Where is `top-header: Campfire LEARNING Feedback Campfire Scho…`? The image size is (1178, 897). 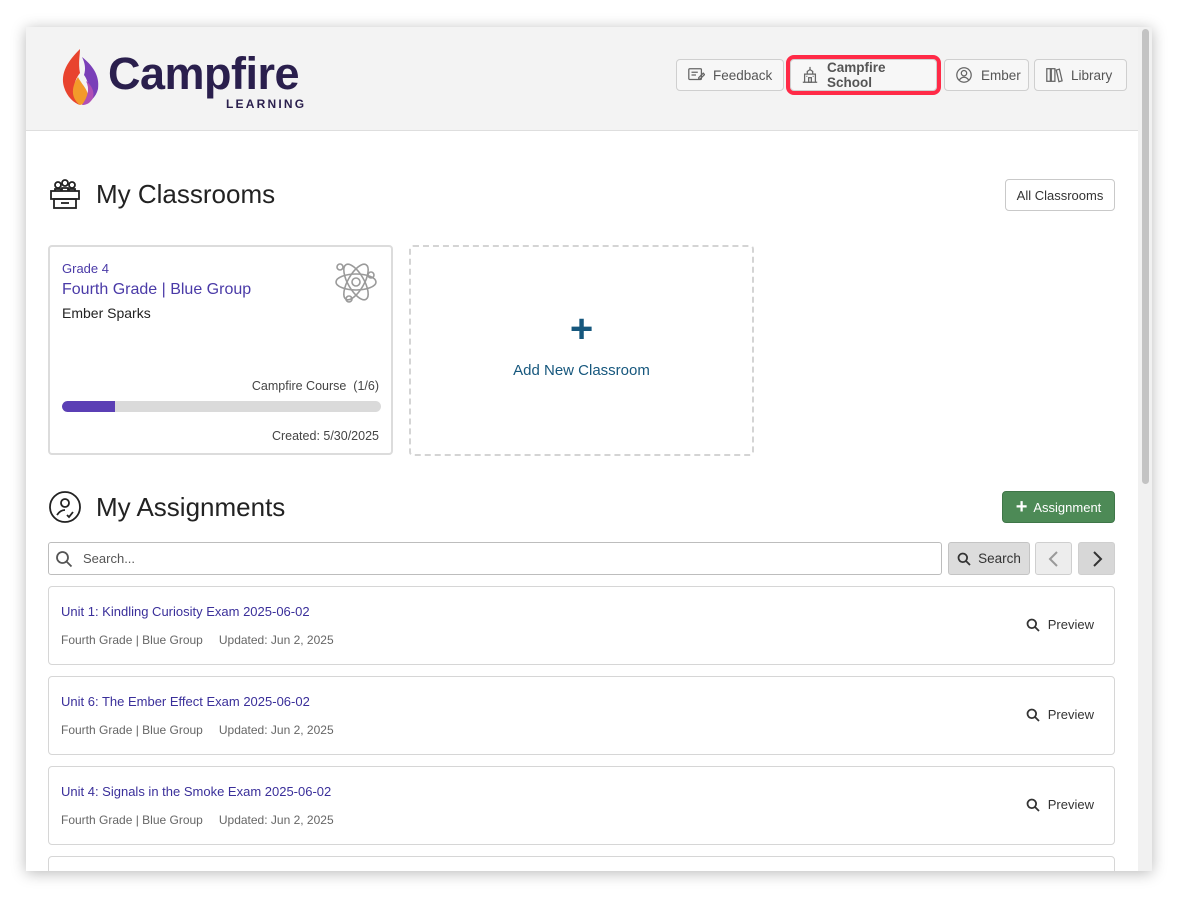 top-header: Campfire LEARNING Feedback Campfire Scho… is located at coordinates (582, 79).